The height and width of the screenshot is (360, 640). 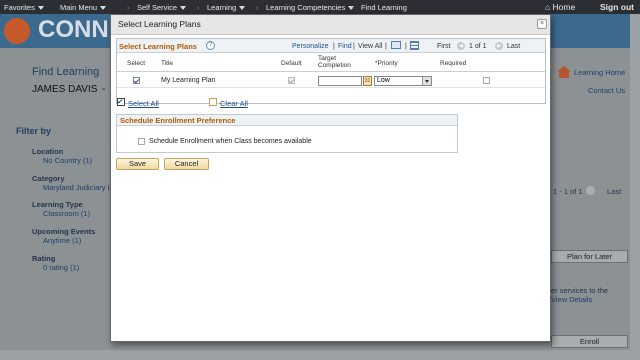 I want to click on grid-pager: 1 of 1, so click(x=478, y=46).